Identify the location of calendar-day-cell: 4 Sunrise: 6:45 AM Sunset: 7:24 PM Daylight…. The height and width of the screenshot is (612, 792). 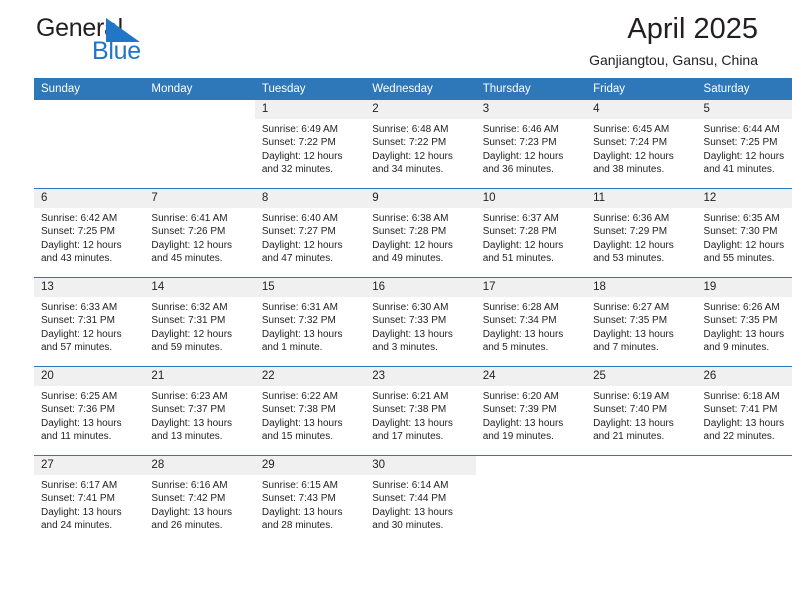
(641, 144).